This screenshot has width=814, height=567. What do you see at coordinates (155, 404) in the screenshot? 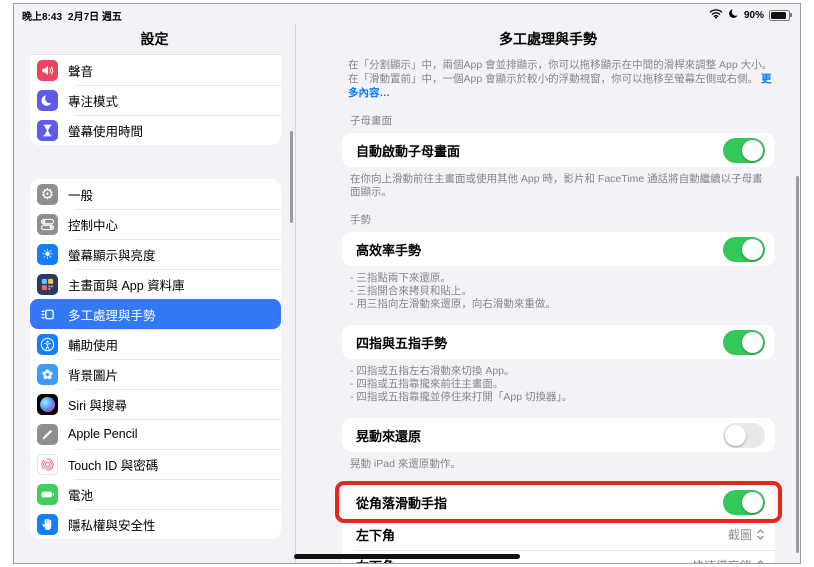
I see `sidebar-item-Siri 與搜尋: Siri 與搜尋` at bounding box center [155, 404].